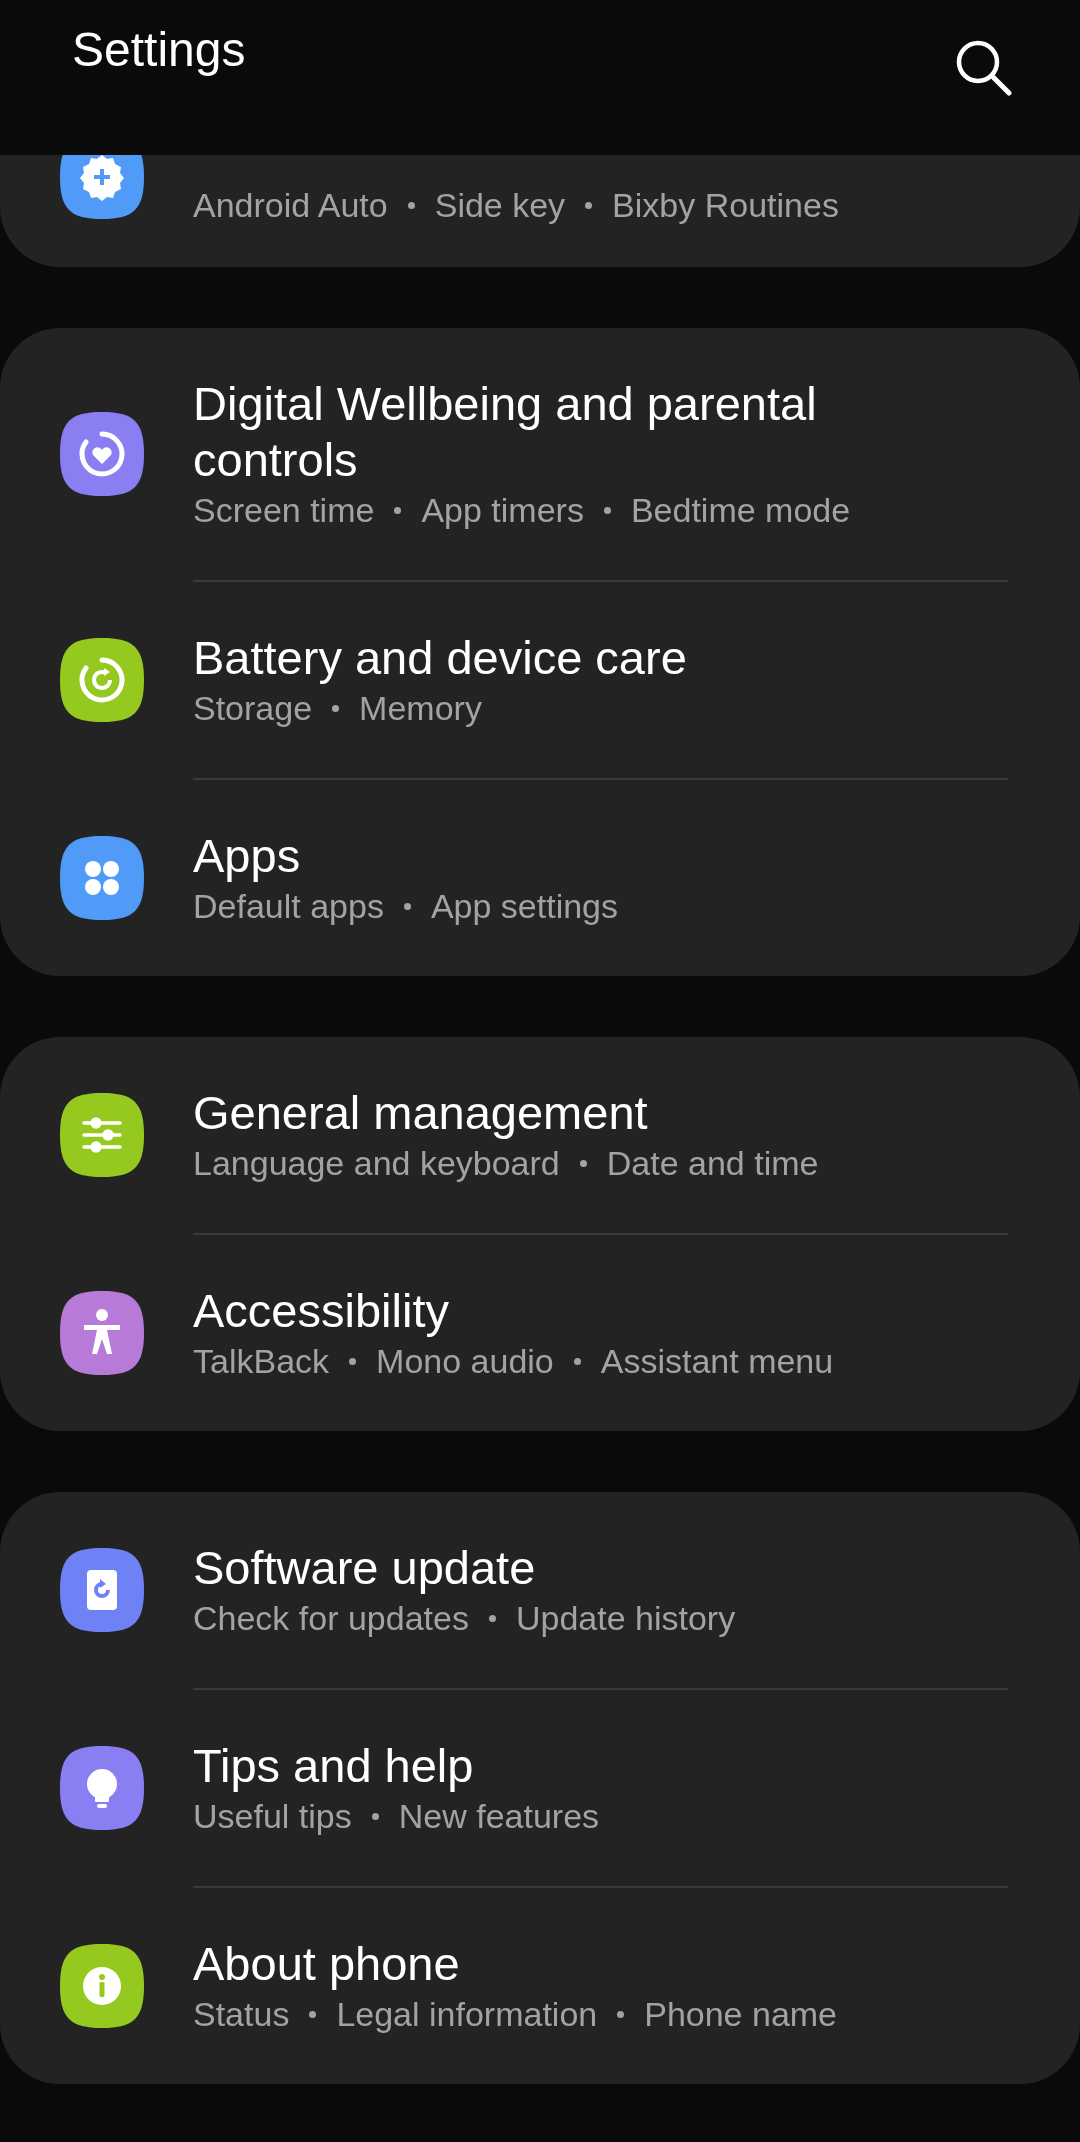 This screenshot has width=1080, height=2142. I want to click on item-detail: Useful tips, so click(272, 1816).